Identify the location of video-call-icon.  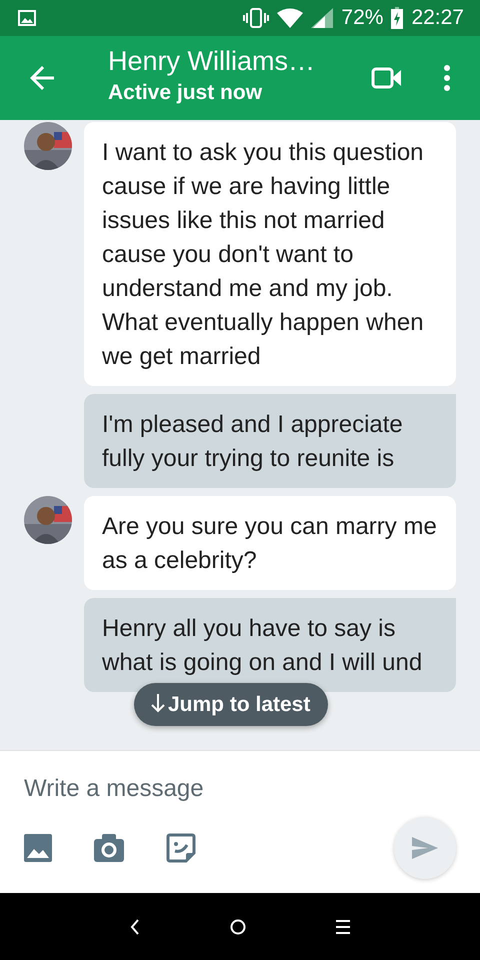
(387, 78).